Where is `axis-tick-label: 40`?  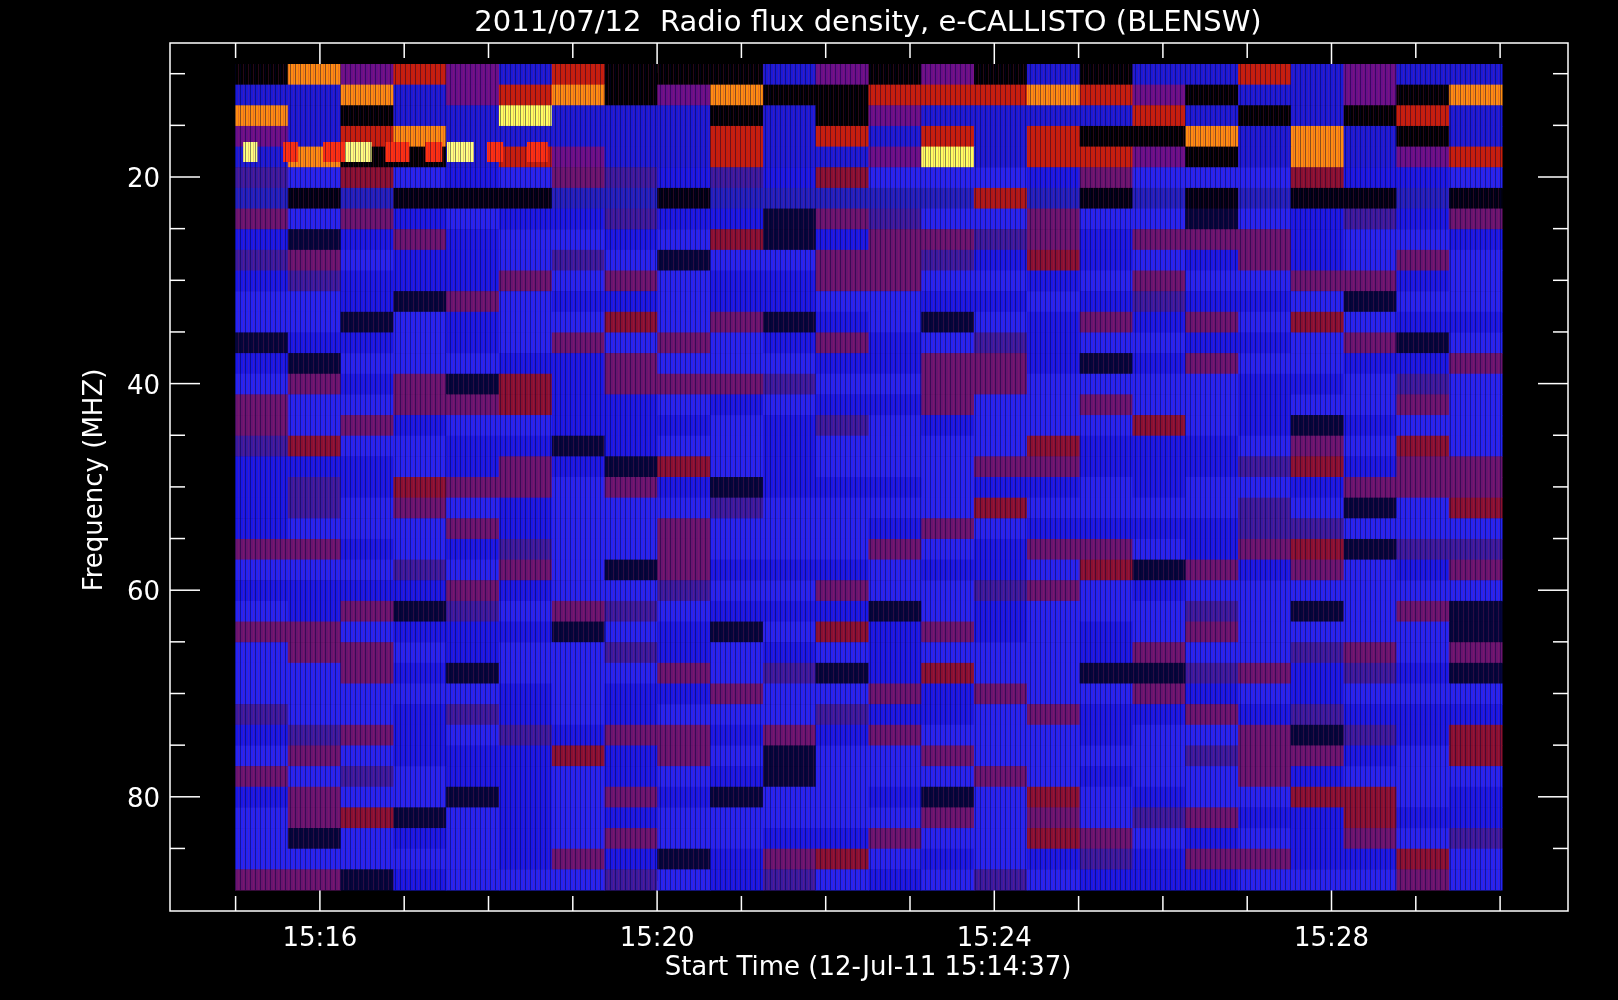 axis-tick-label: 40 is located at coordinates (143, 384).